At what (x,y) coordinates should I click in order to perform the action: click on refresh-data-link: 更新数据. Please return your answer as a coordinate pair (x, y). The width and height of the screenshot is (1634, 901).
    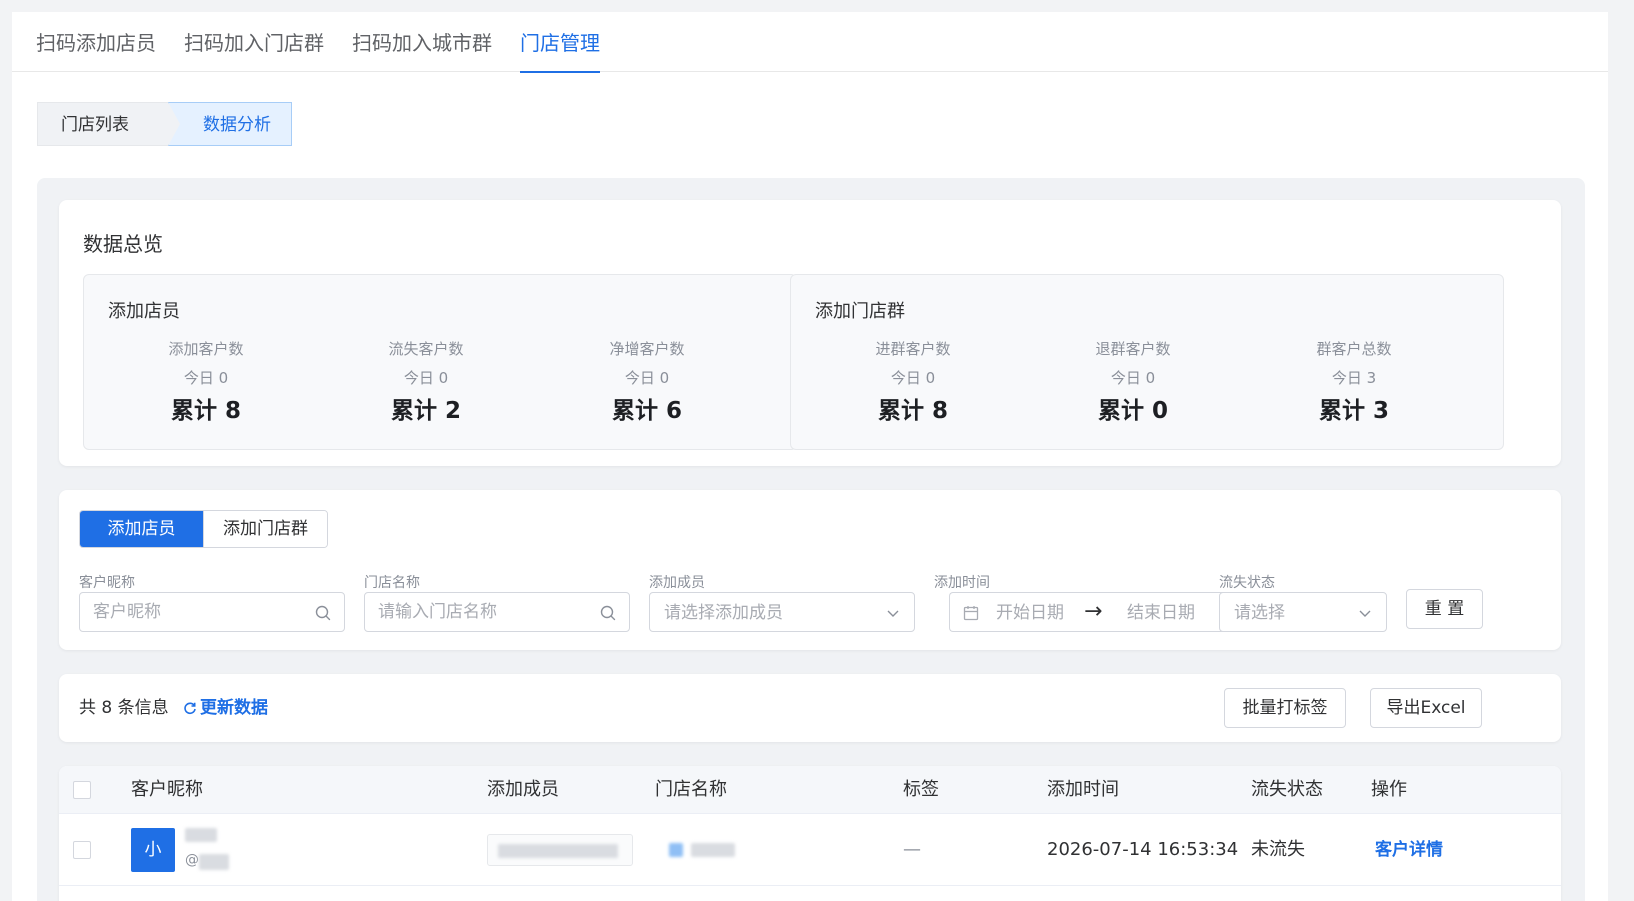
    Looking at the image, I should click on (225, 708).